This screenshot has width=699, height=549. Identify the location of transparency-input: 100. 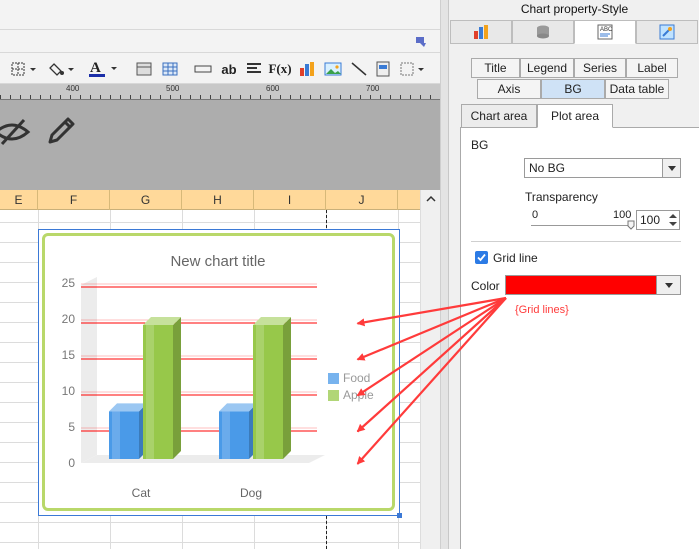
(658, 220).